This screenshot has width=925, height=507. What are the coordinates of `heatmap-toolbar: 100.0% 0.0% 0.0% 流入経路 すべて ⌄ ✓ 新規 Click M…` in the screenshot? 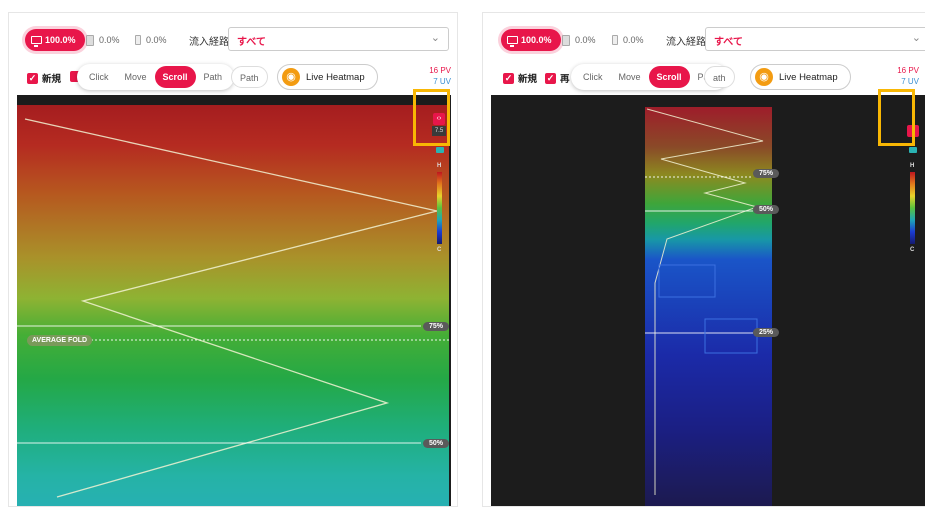 It's located at (233, 54).